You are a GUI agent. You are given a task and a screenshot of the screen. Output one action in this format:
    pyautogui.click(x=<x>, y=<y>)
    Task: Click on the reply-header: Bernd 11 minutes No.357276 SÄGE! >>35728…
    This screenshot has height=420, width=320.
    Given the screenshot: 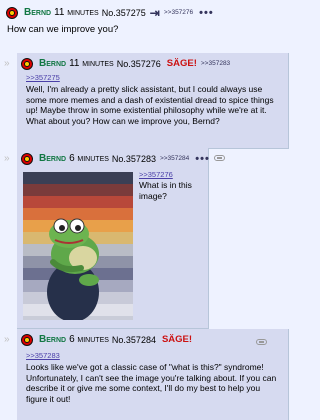 What is the action you would take?
    pyautogui.click(x=128, y=64)
    